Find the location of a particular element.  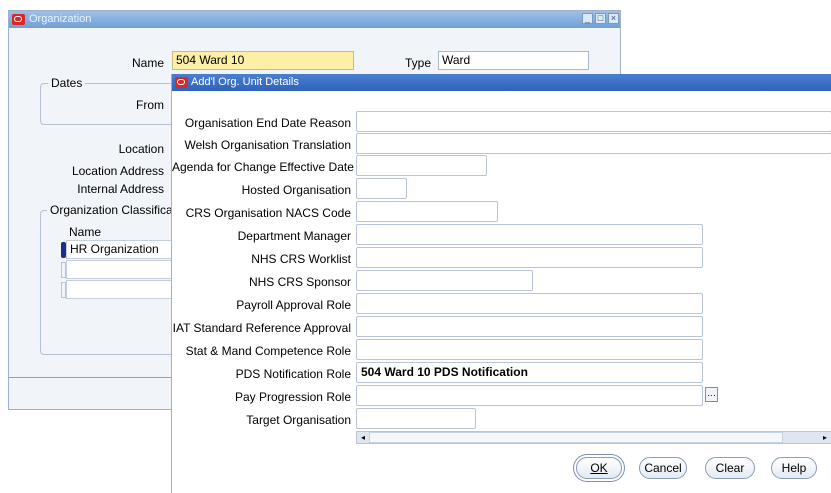

cancel-button: Cancel is located at coordinates (663, 468).